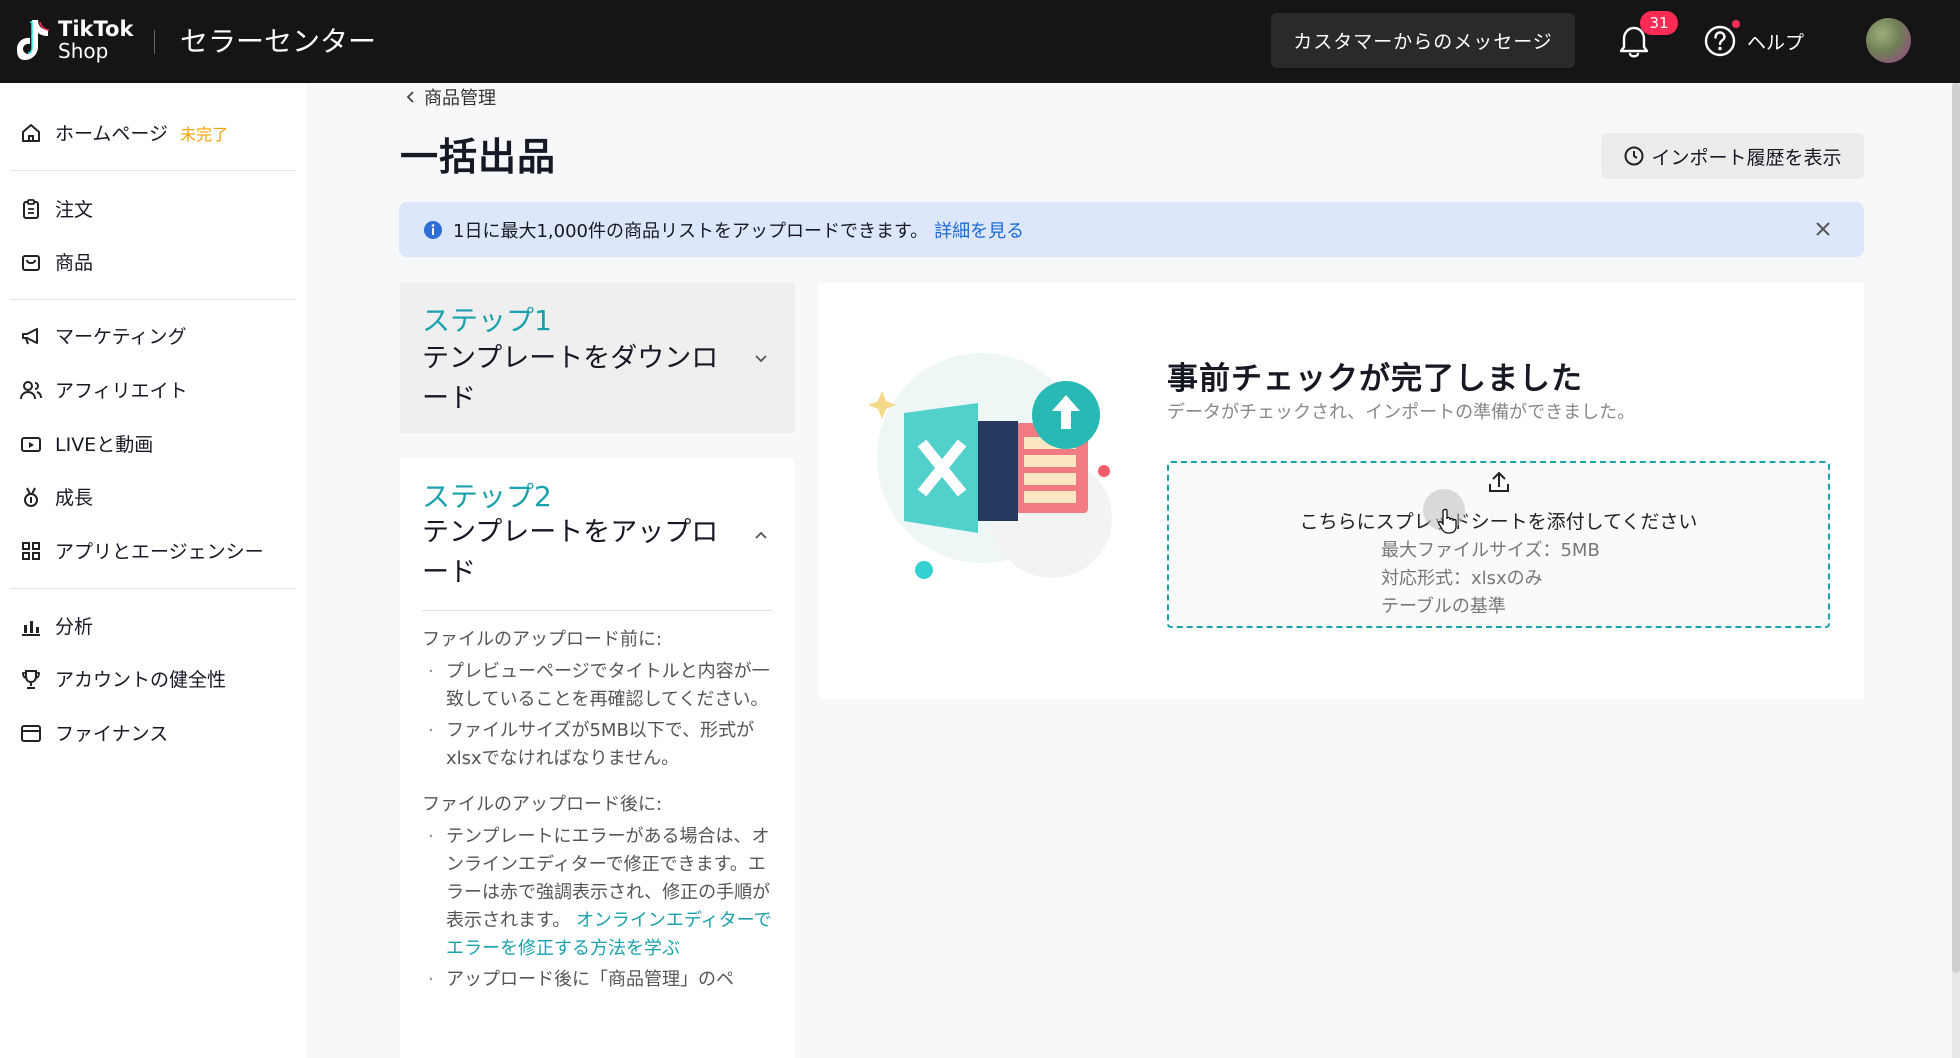 This screenshot has height=1058, width=1960. Describe the element at coordinates (1776, 42) in the screenshot. I see `help-label: ヘルプ` at that location.